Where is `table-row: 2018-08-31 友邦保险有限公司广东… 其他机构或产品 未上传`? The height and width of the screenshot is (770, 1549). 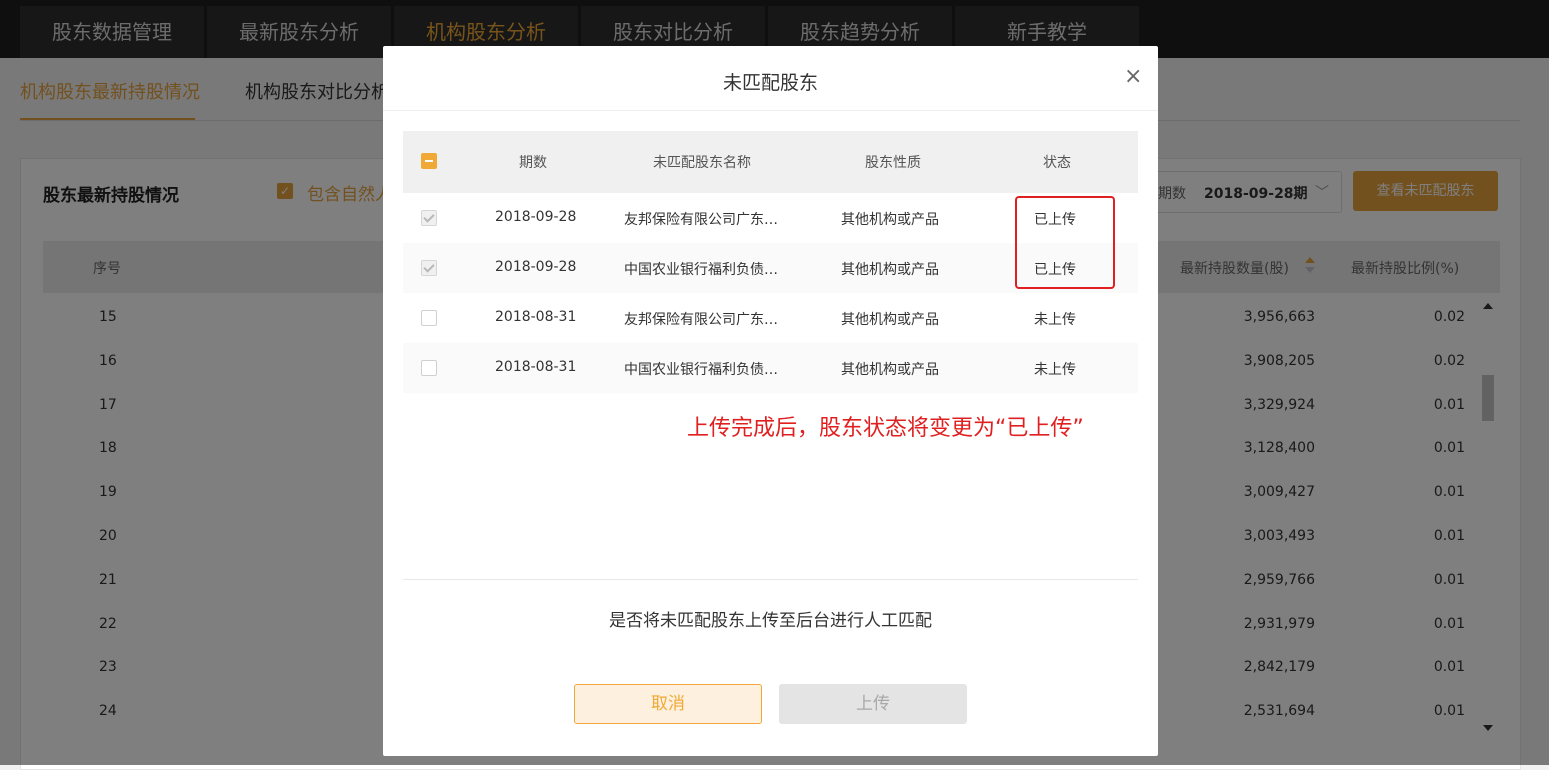 table-row: 2018-08-31 友邦保险有限公司广东… 其他机构或产品 未上传 is located at coordinates (770, 318).